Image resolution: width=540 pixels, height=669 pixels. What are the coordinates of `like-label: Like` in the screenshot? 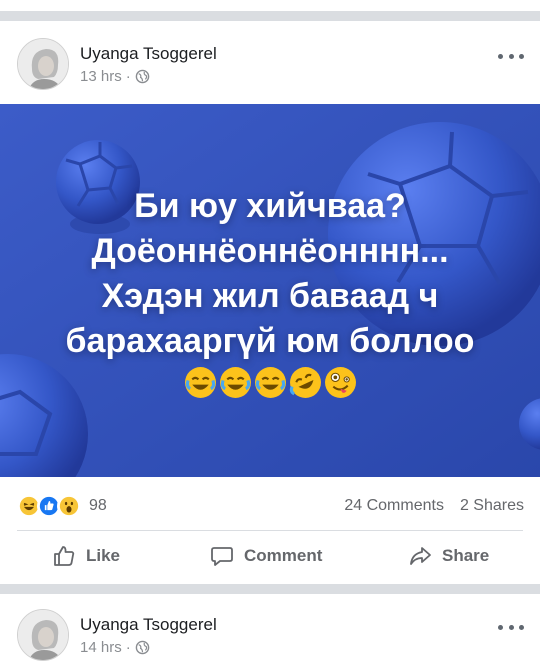 It's located at (103, 555).